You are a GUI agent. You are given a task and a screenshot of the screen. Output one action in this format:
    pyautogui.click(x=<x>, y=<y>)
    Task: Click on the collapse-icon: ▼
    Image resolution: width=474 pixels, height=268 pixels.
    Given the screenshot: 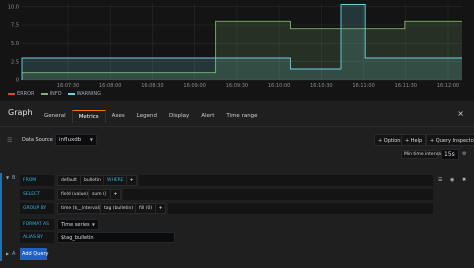 What is the action you would take?
    pyautogui.click(x=7, y=177)
    